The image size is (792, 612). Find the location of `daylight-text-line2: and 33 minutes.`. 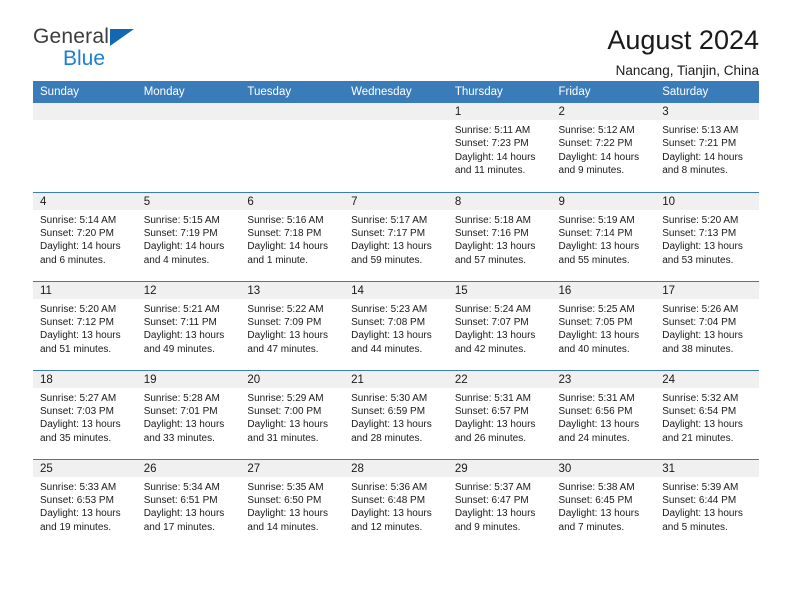

daylight-text-line2: and 33 minutes. is located at coordinates (179, 438).